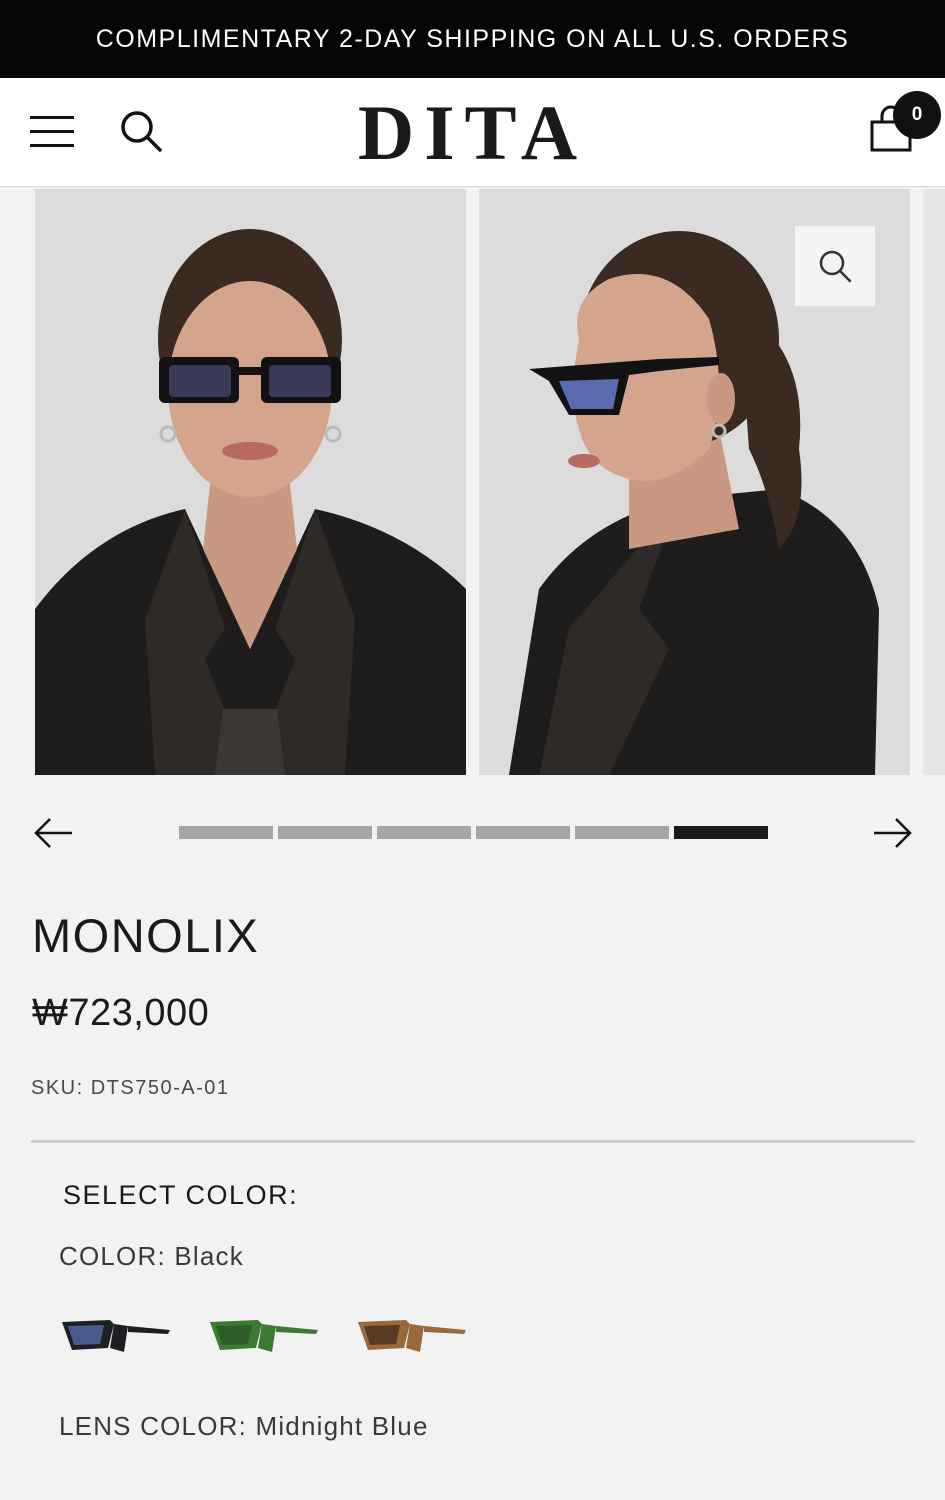  I want to click on color-swatch-tortoise, so click(411, 1336).